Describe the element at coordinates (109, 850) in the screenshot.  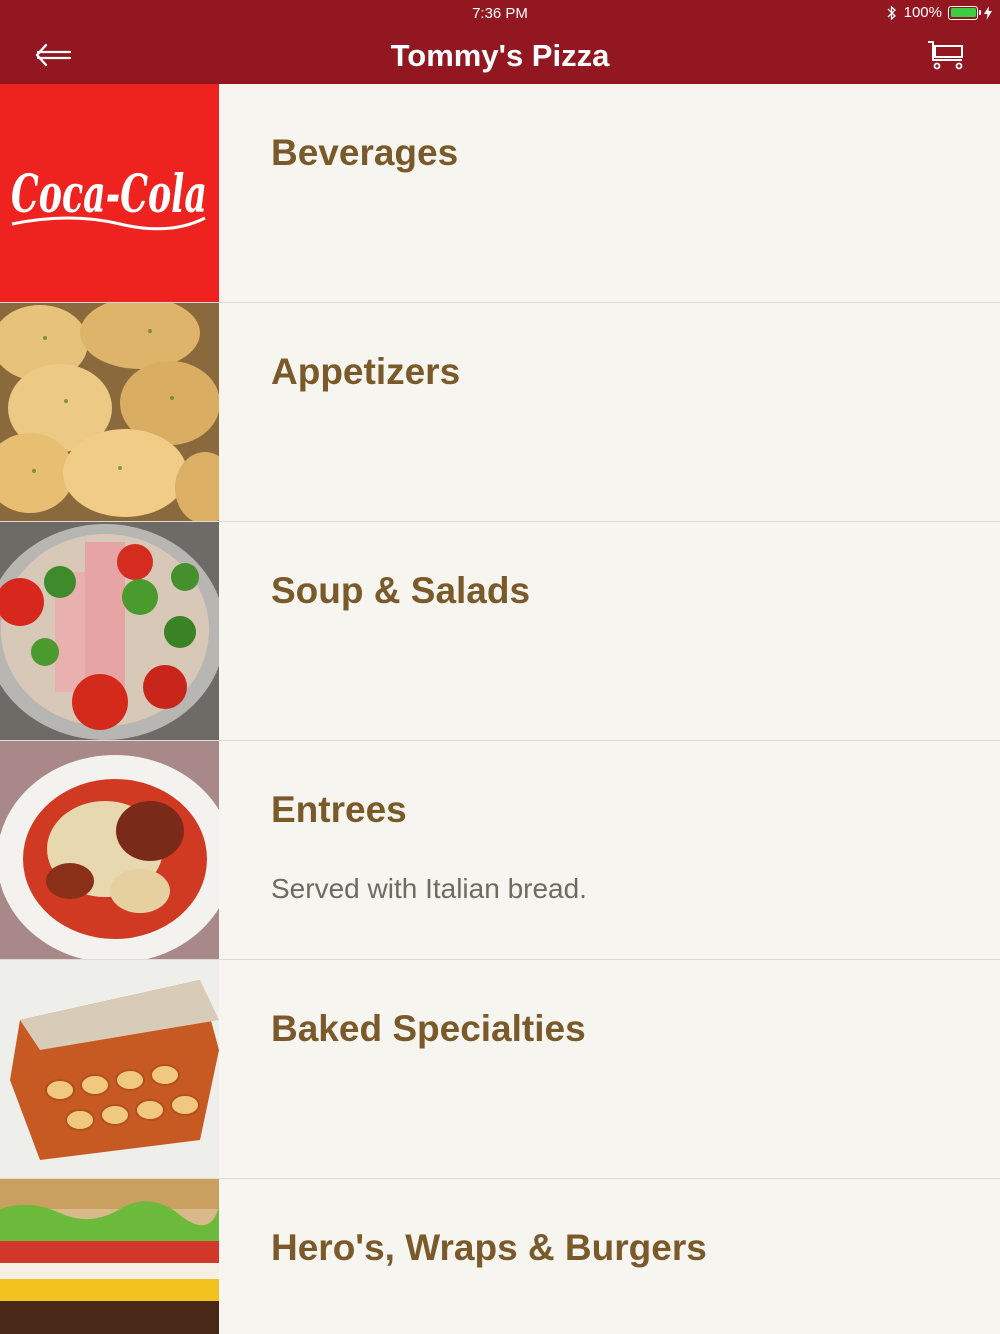
I see `parmigiana-plate-image` at that location.